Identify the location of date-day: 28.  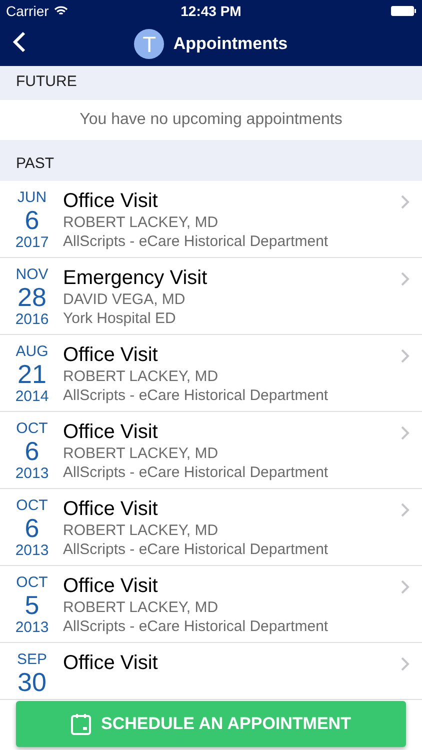
(32, 297).